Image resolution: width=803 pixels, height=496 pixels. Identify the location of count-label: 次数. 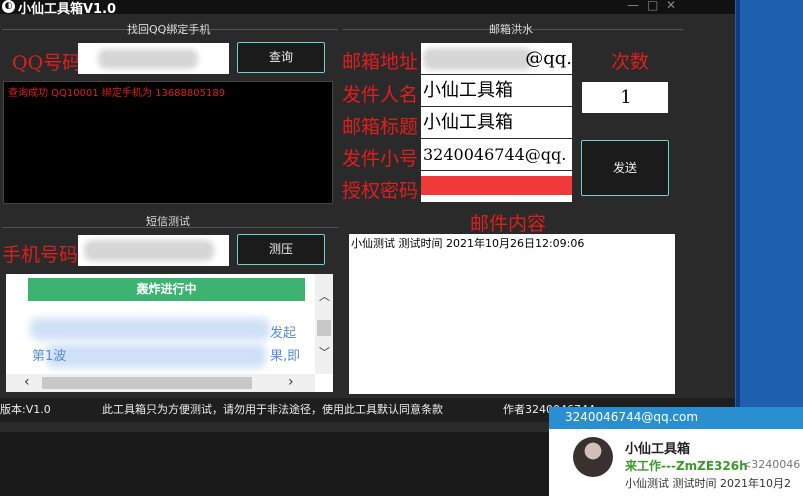
(630, 62).